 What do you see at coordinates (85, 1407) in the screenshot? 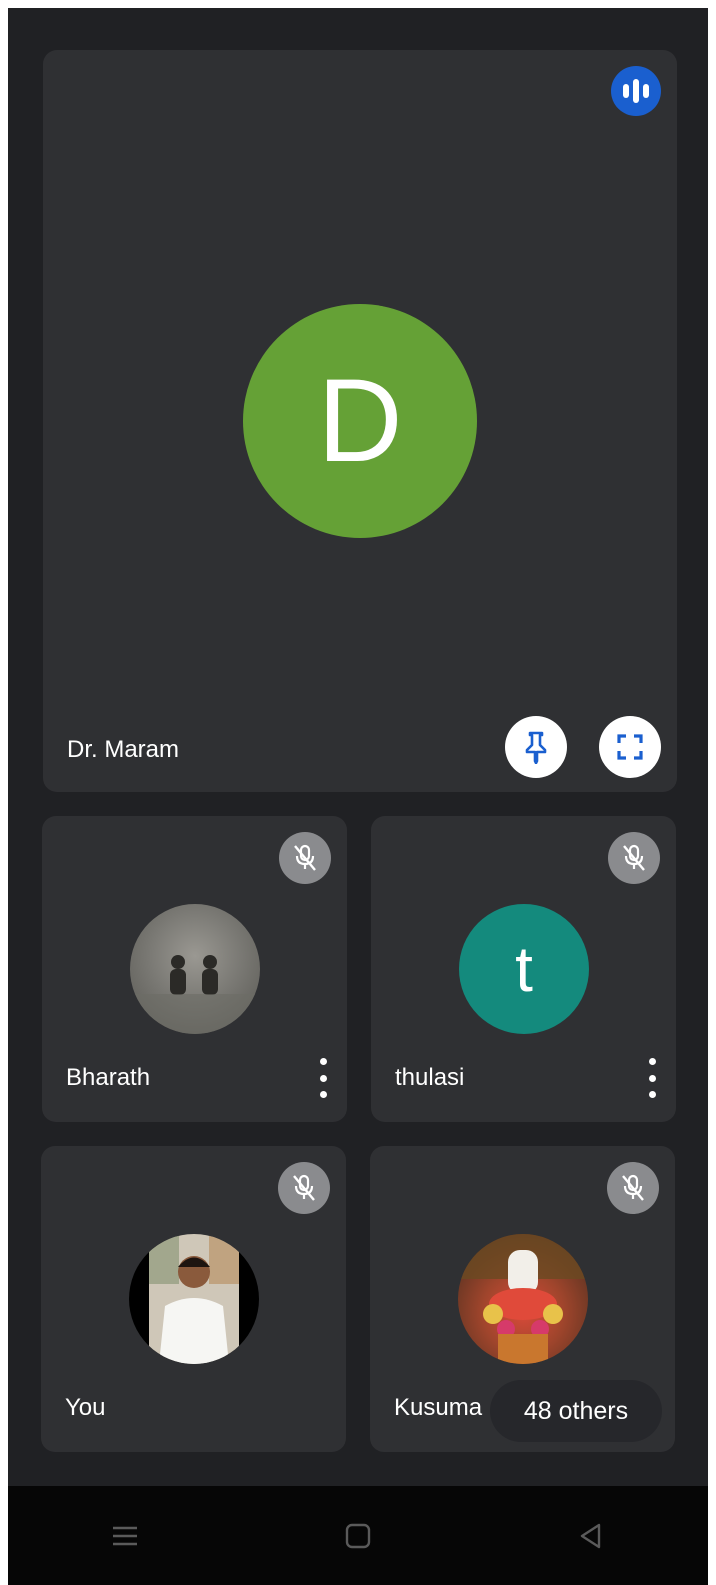
I see `participant-name: You` at bounding box center [85, 1407].